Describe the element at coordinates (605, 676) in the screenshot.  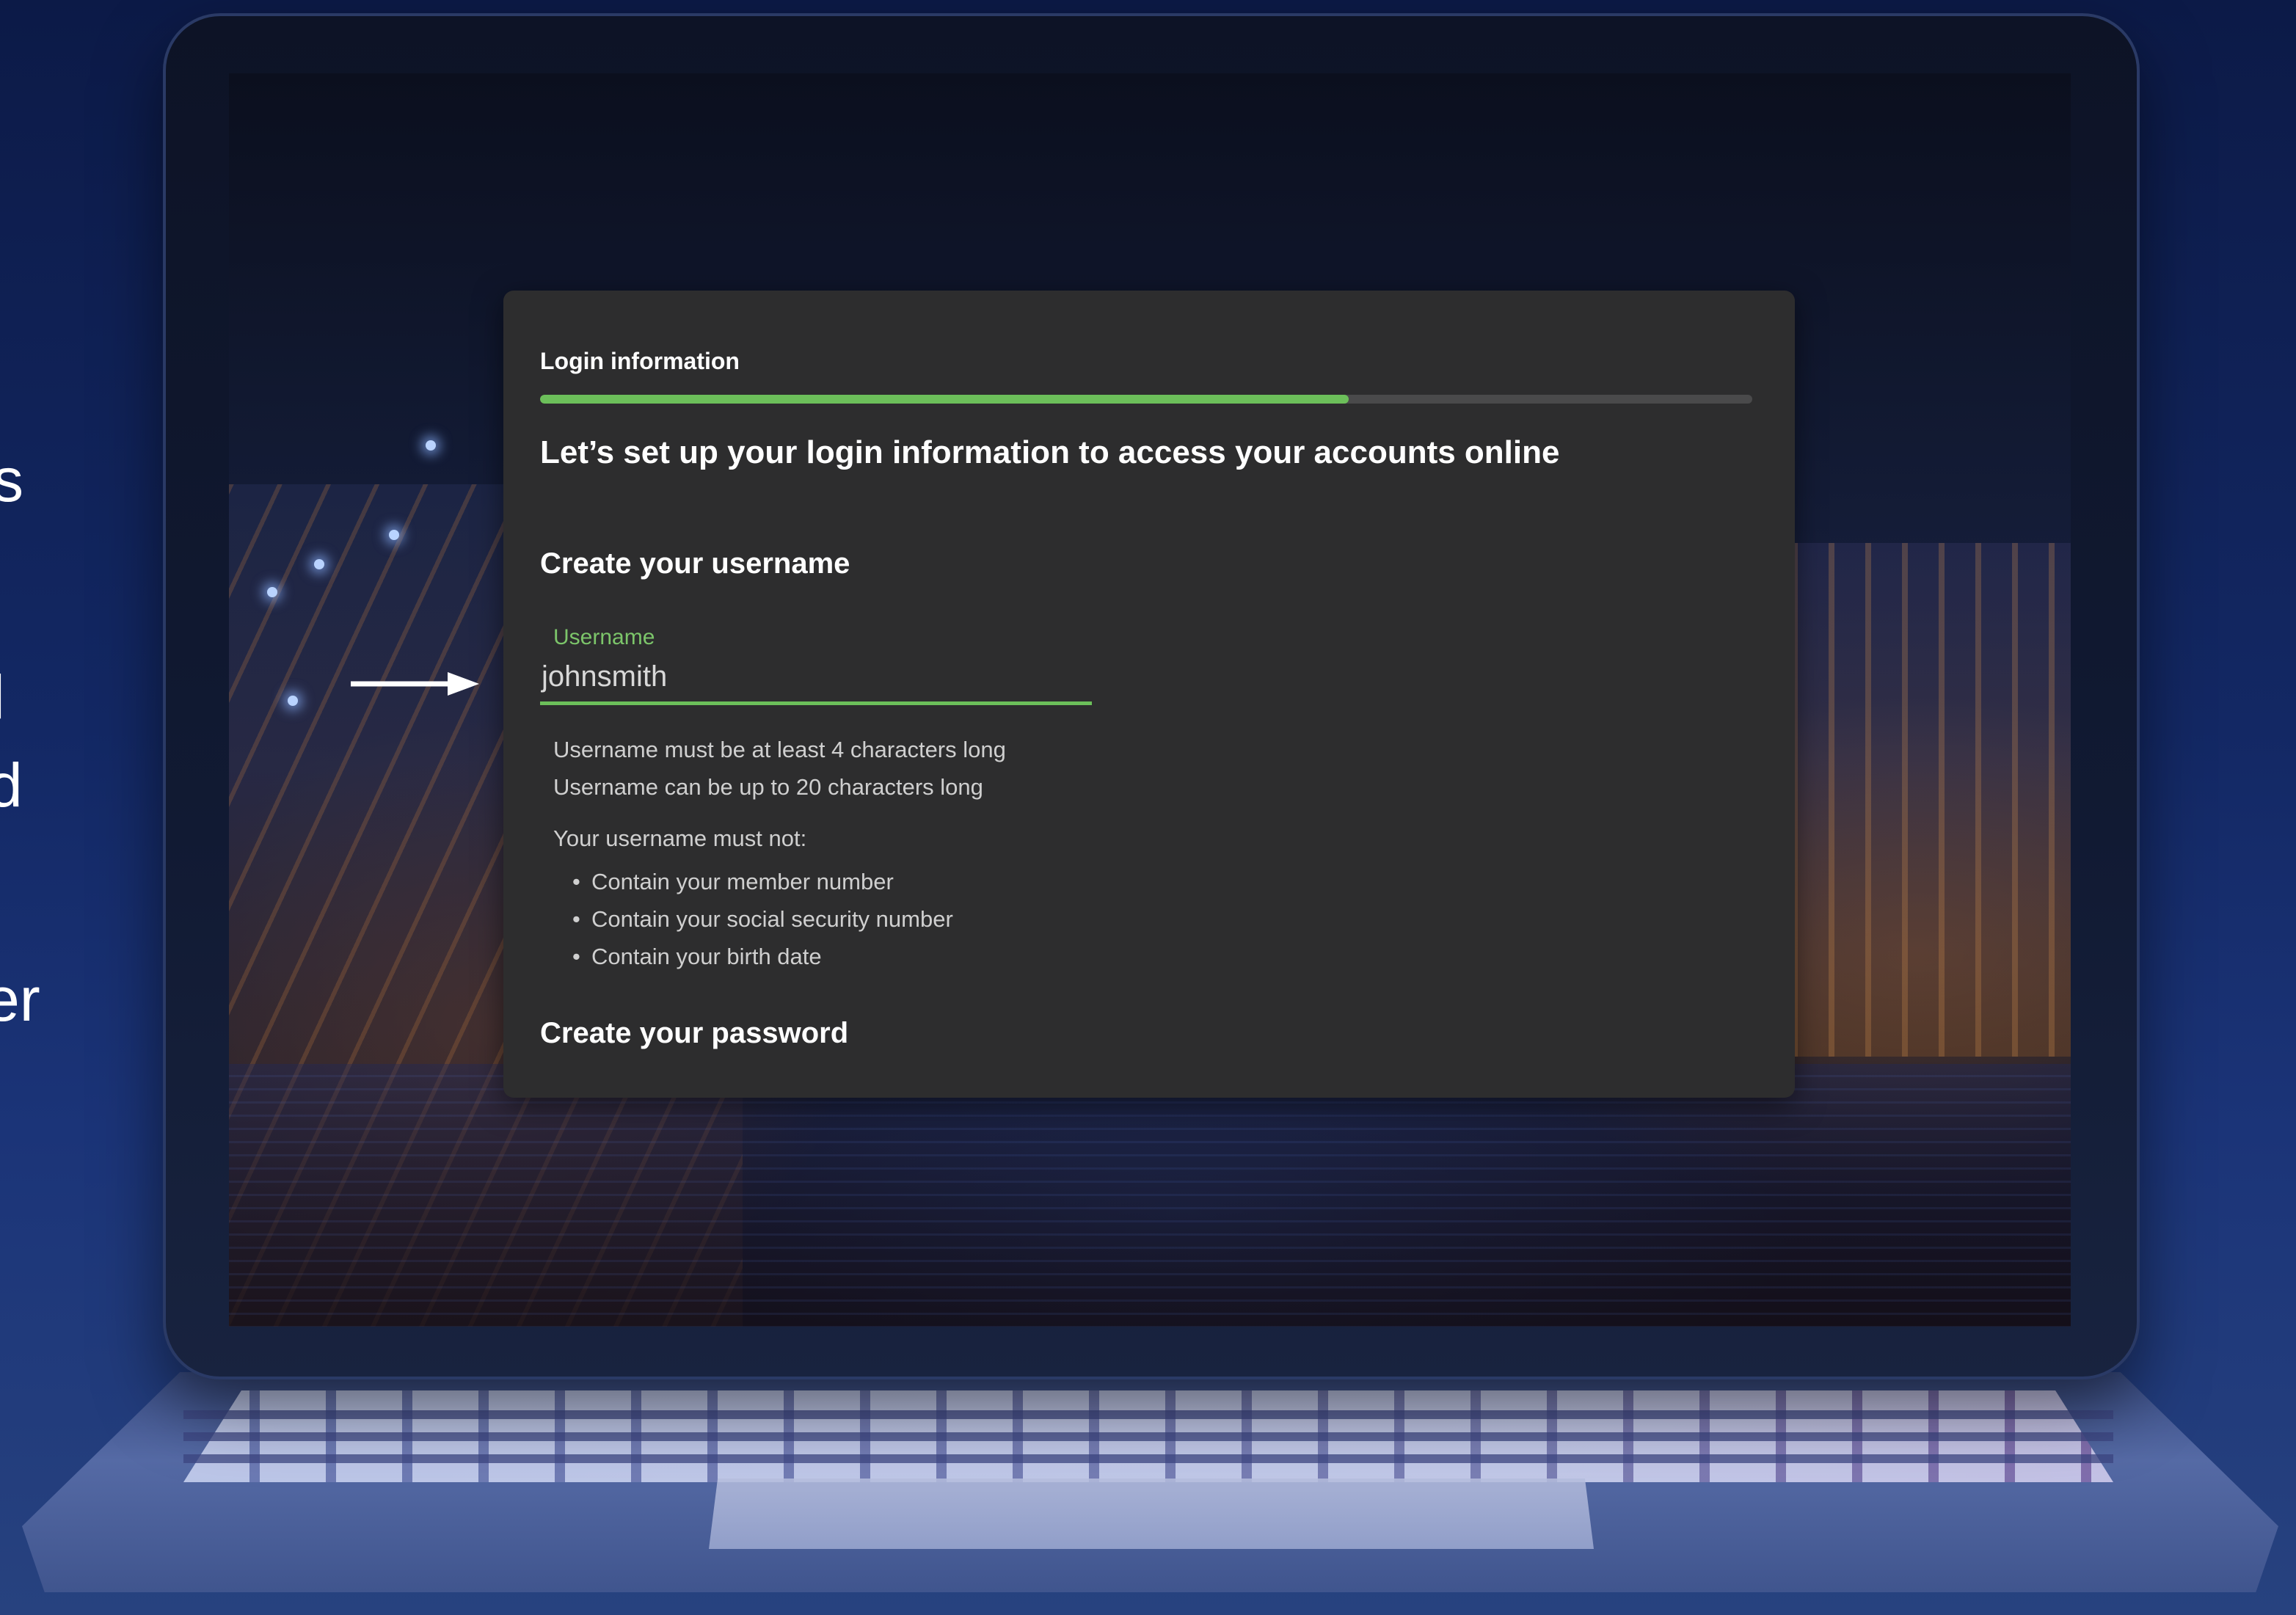
I see `username-input-value: johnsmith` at that location.